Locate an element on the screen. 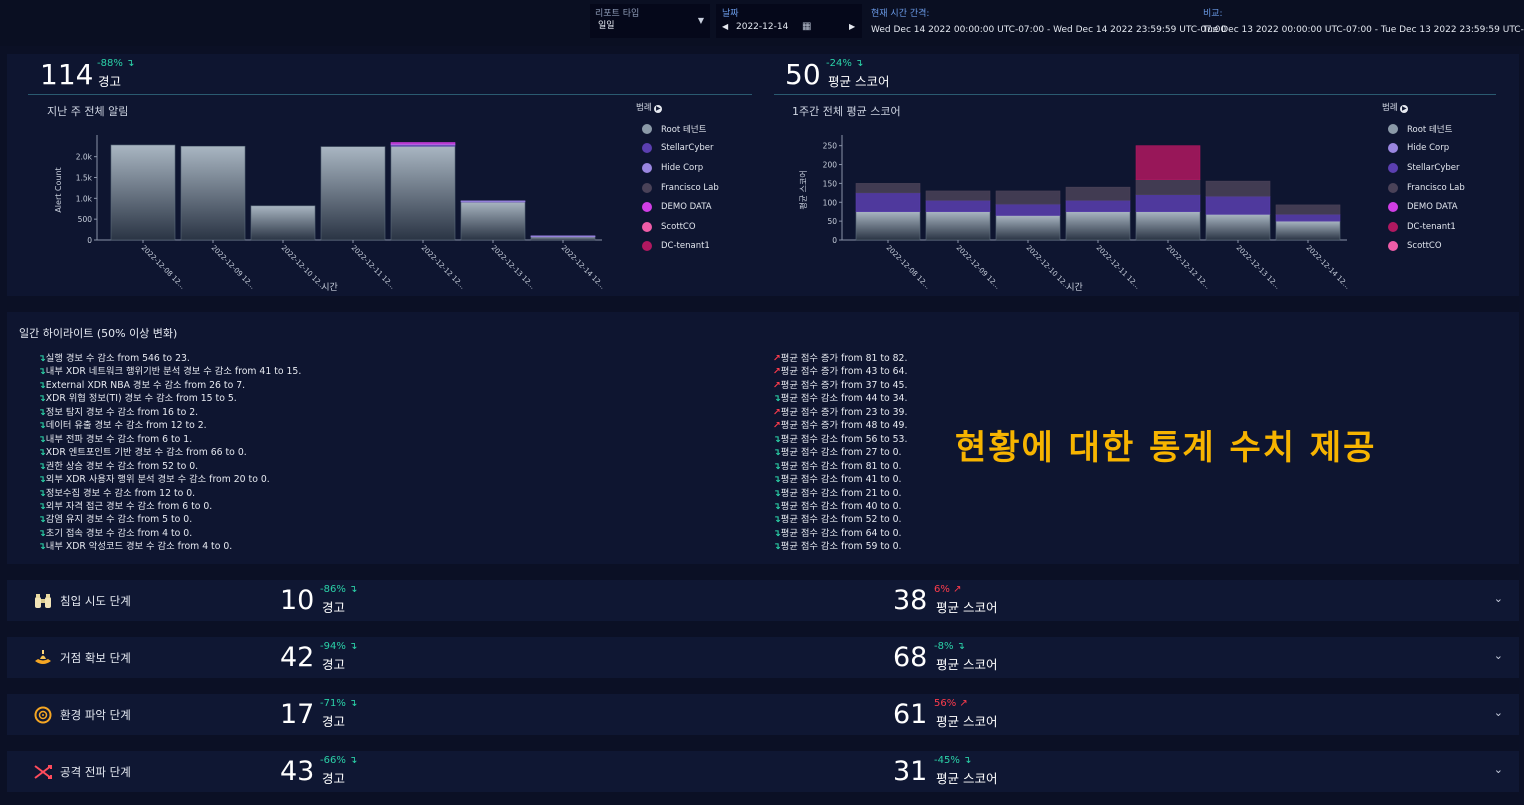  phase-alert-label: 경고 is located at coordinates (334, 664).